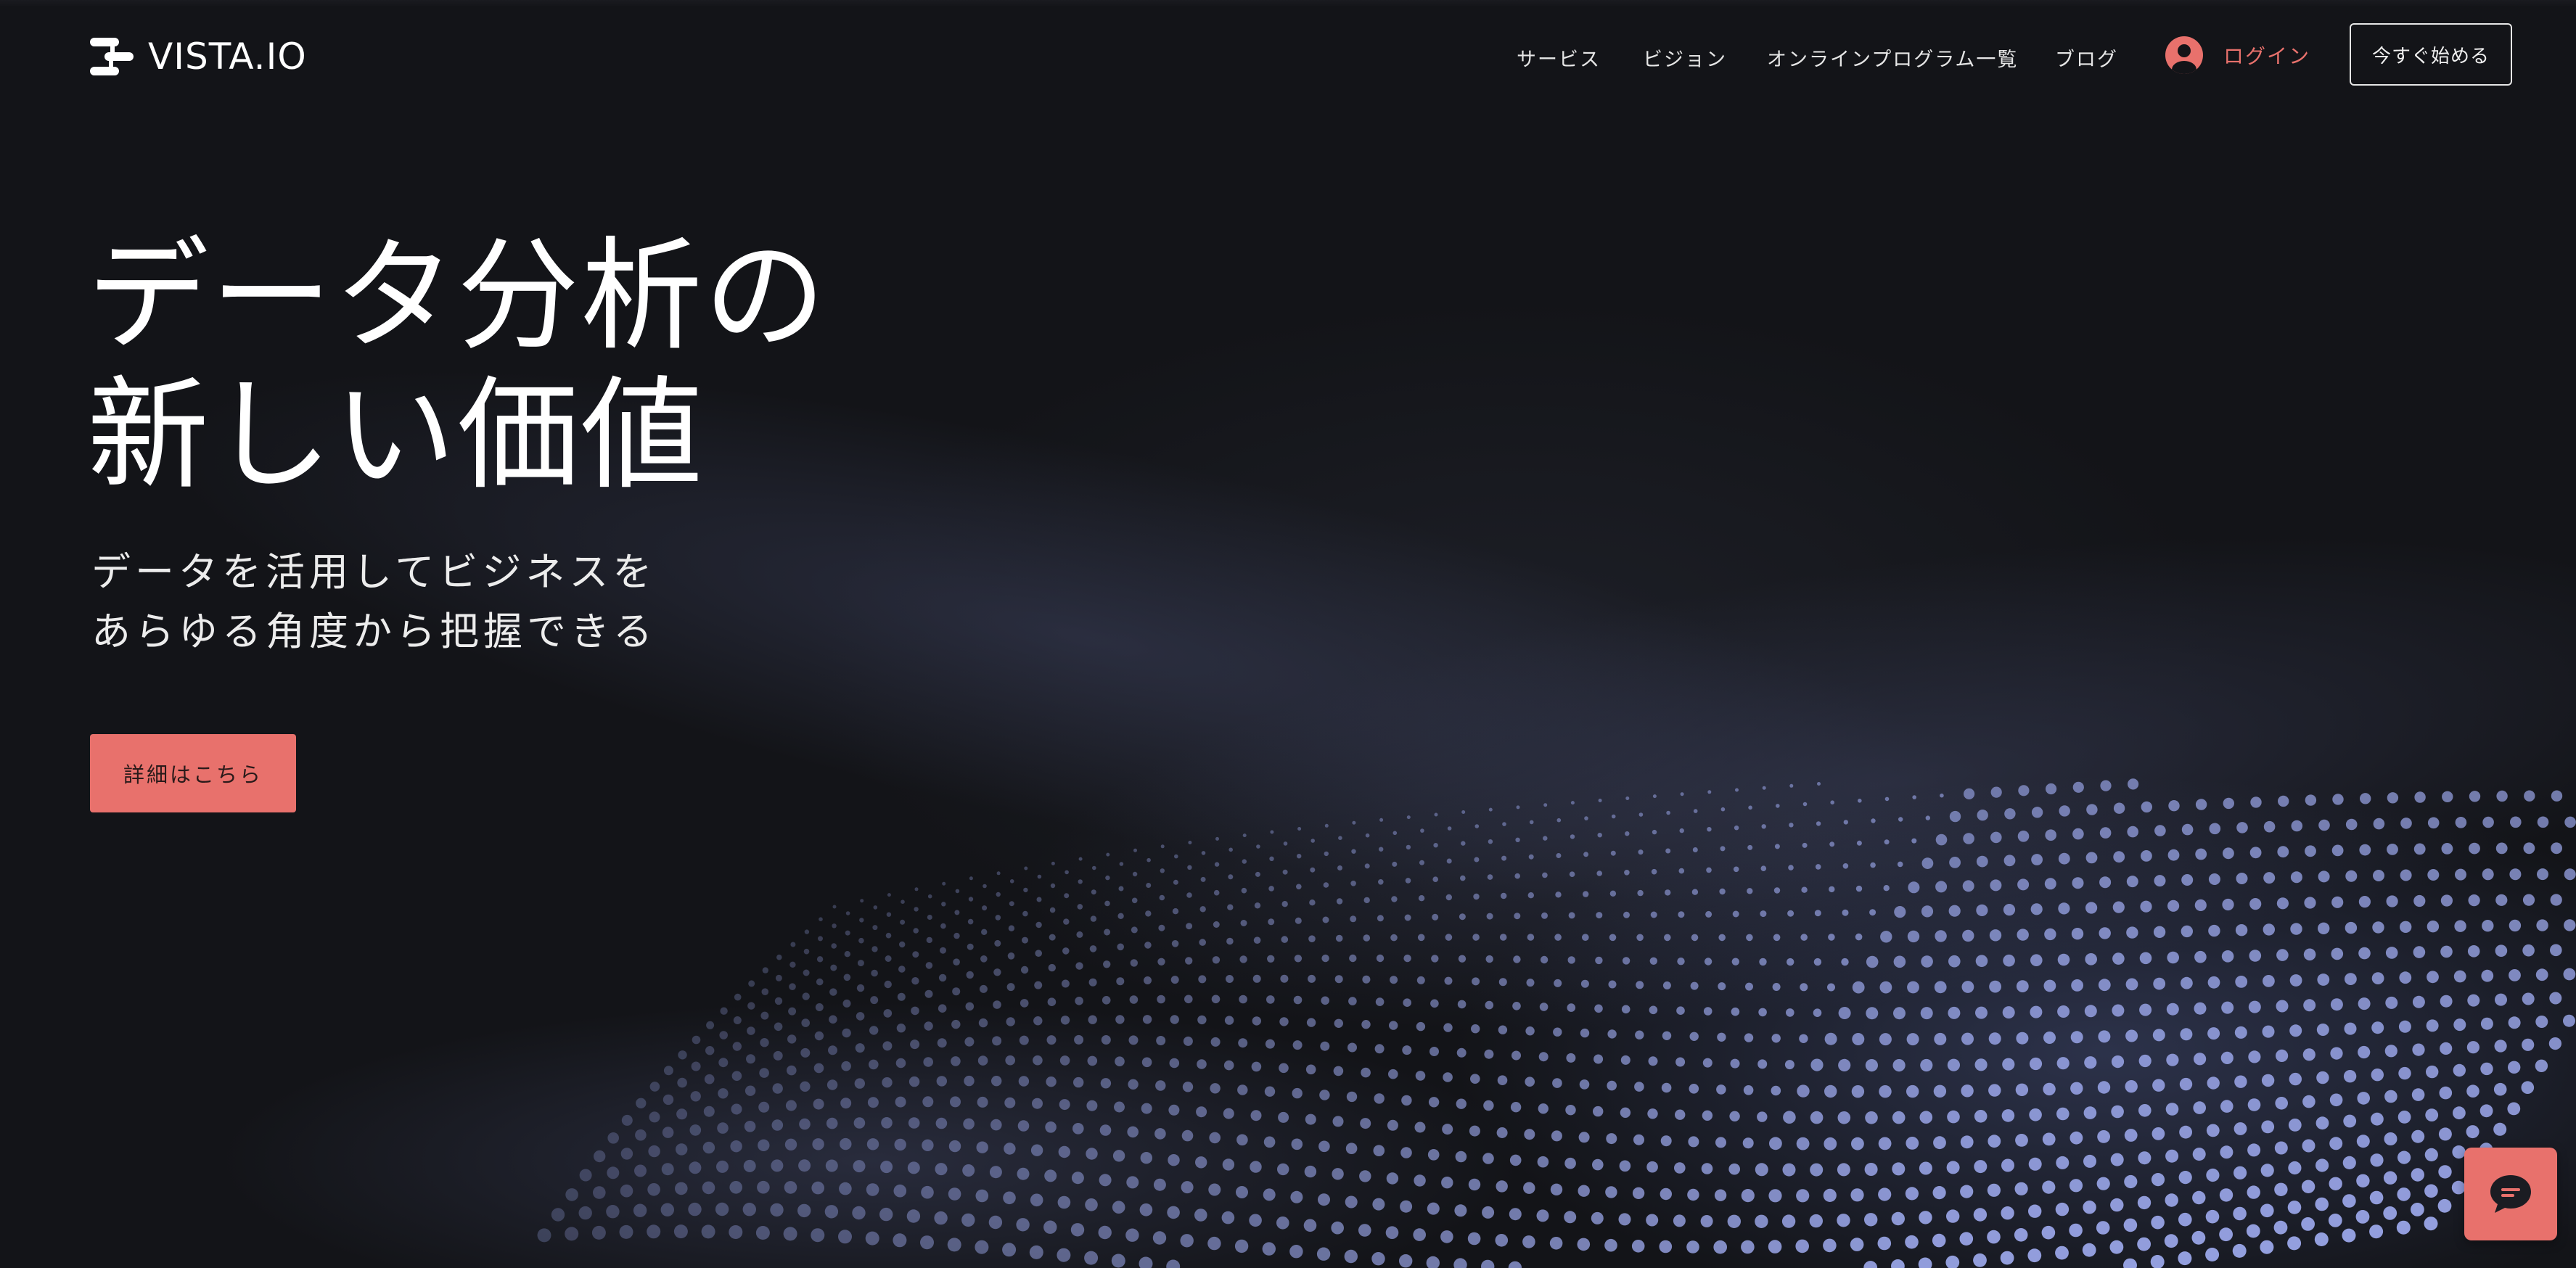 The image size is (2576, 1268). I want to click on learn-more-button: 詳細はこちら, so click(193, 773).